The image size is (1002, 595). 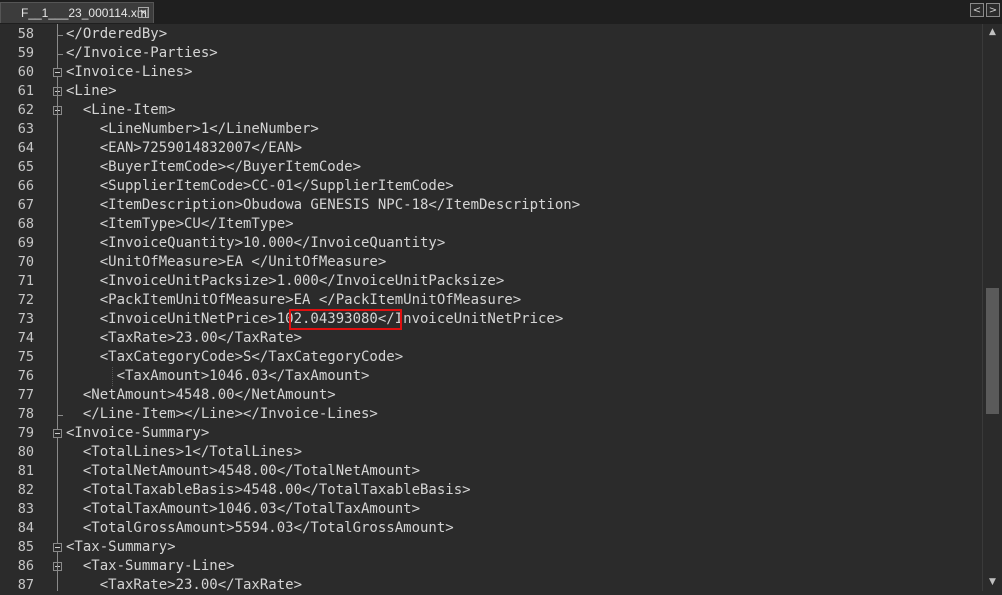 What do you see at coordinates (25, 338) in the screenshot?
I see `line-number: 74` at bounding box center [25, 338].